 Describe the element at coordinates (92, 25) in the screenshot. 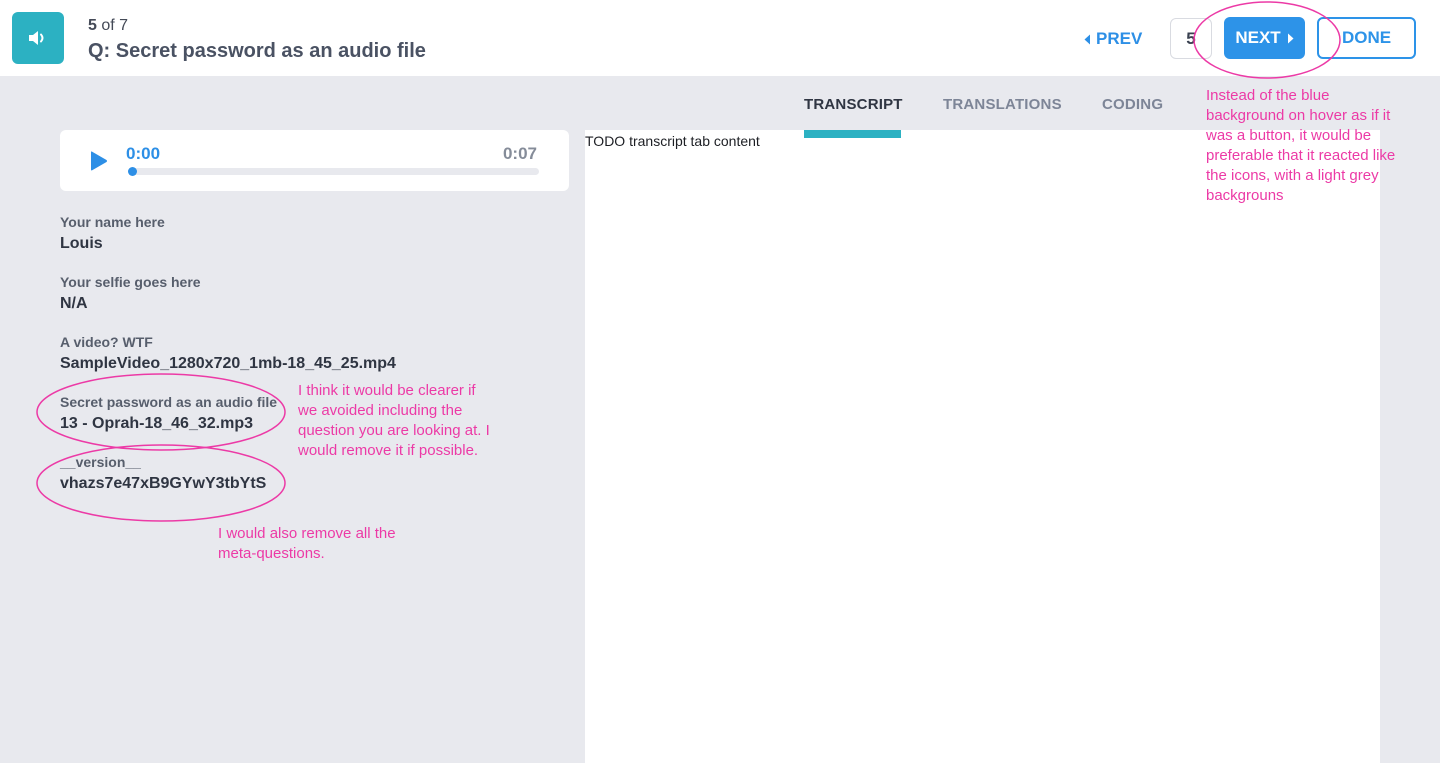

I see `counter-current: 5` at that location.